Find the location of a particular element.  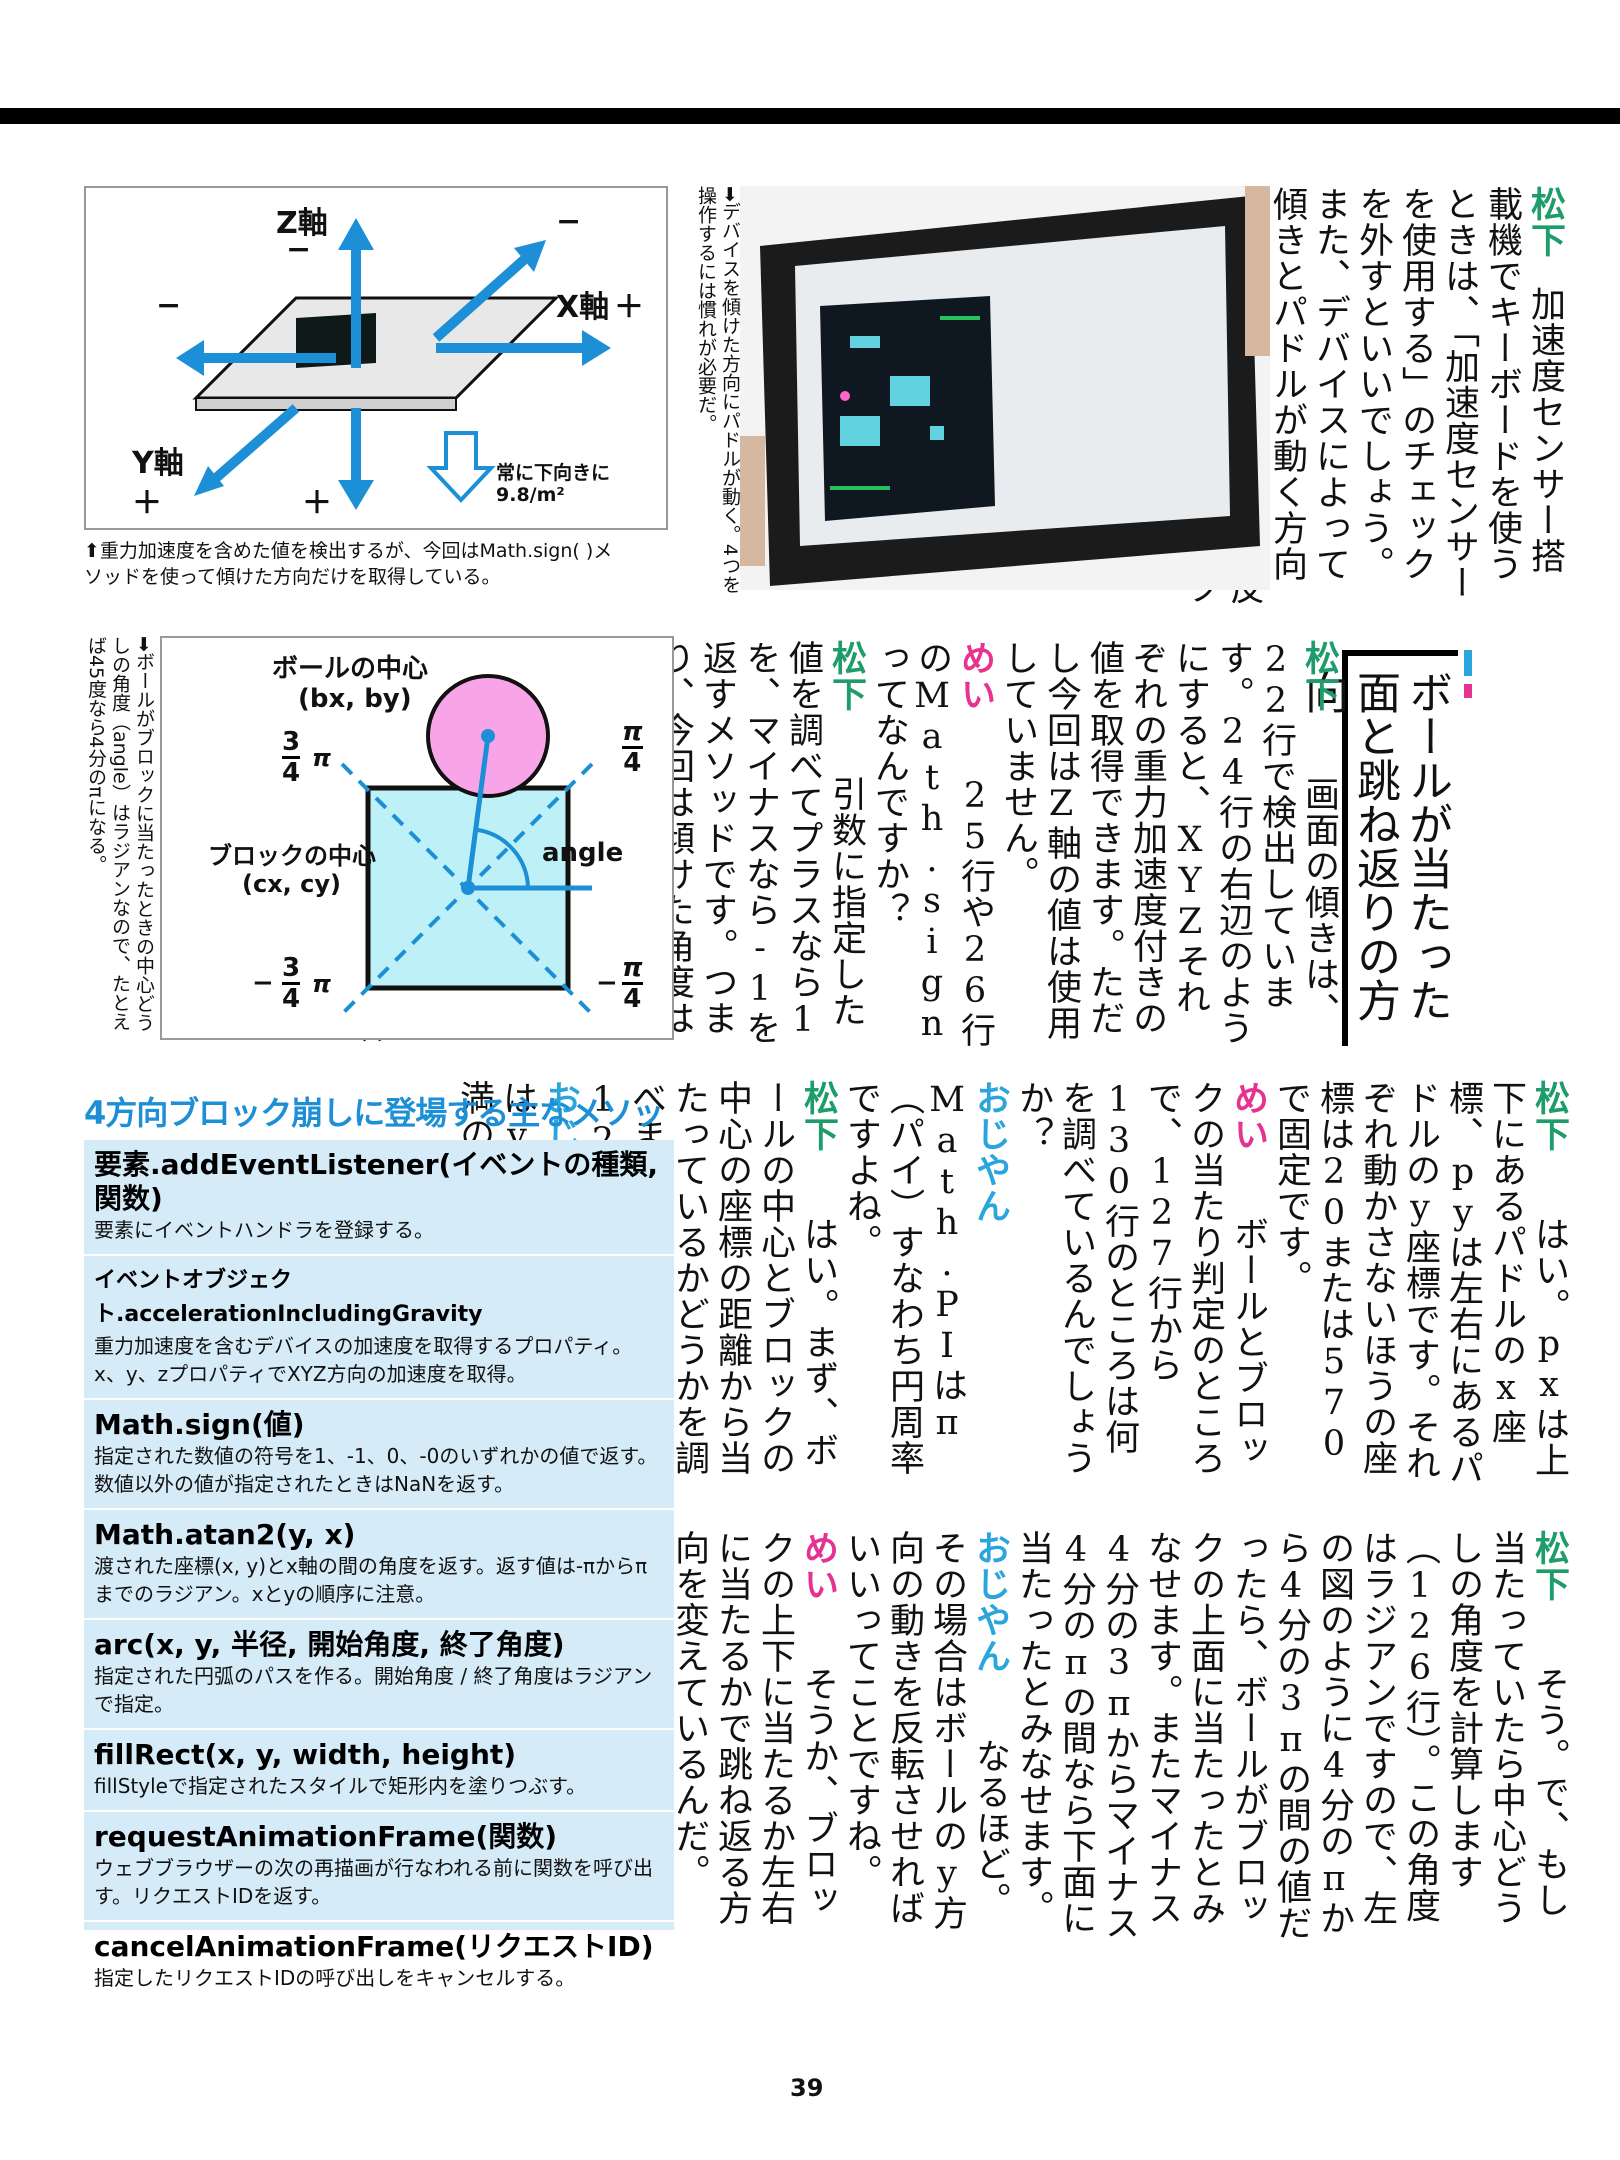

photo-caption: ➡デバイスを傾けた方向にパドルが動く。4つを操作するには慣れが必要だ。 is located at coordinates (718, 390).